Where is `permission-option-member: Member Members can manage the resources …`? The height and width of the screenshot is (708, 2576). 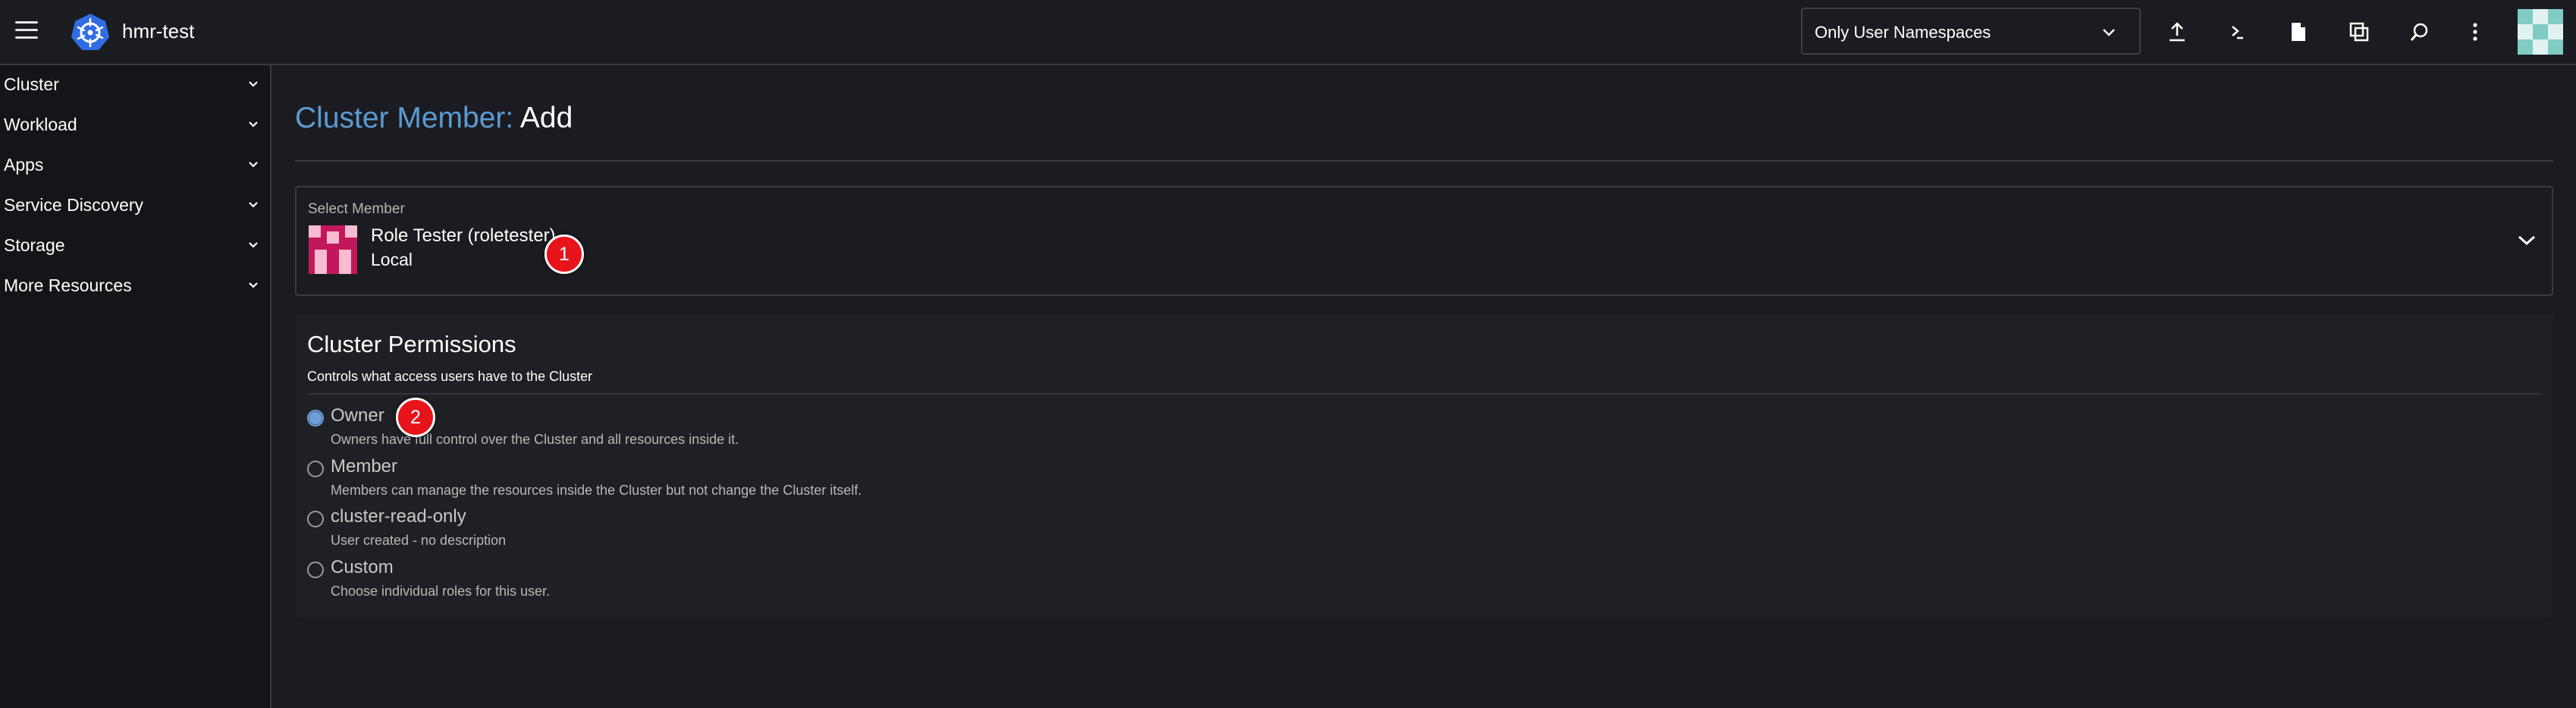 permission-option-member: Member Members can manage the resources … is located at coordinates (838, 479).